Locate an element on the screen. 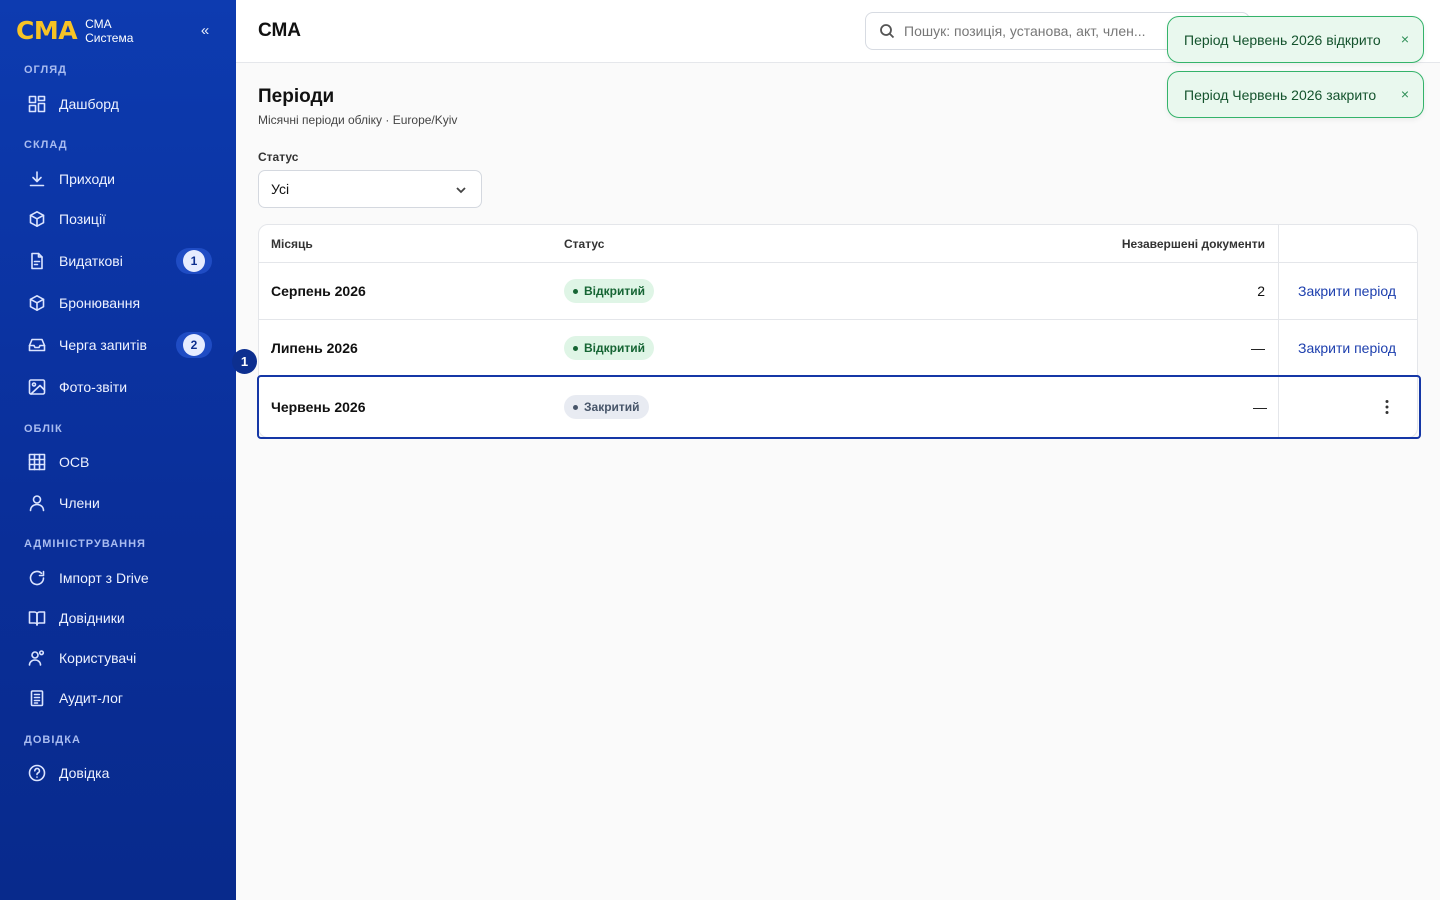 Image resolution: width=1440 pixels, height=900 pixels. step-marker: 1 is located at coordinates (244, 361).